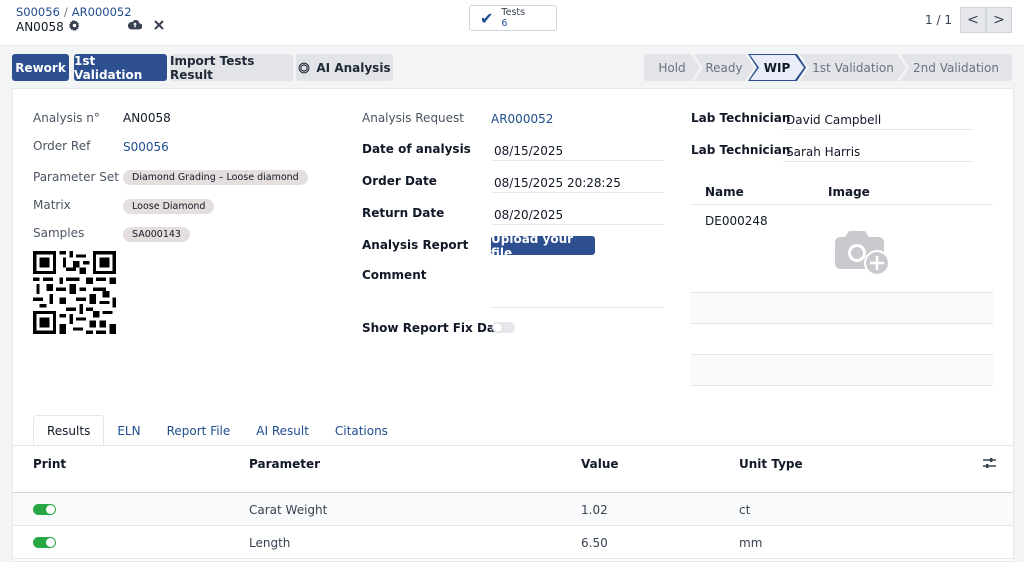  Describe the element at coordinates (849, 192) in the screenshot. I see `image-list-image-header: Image` at that location.